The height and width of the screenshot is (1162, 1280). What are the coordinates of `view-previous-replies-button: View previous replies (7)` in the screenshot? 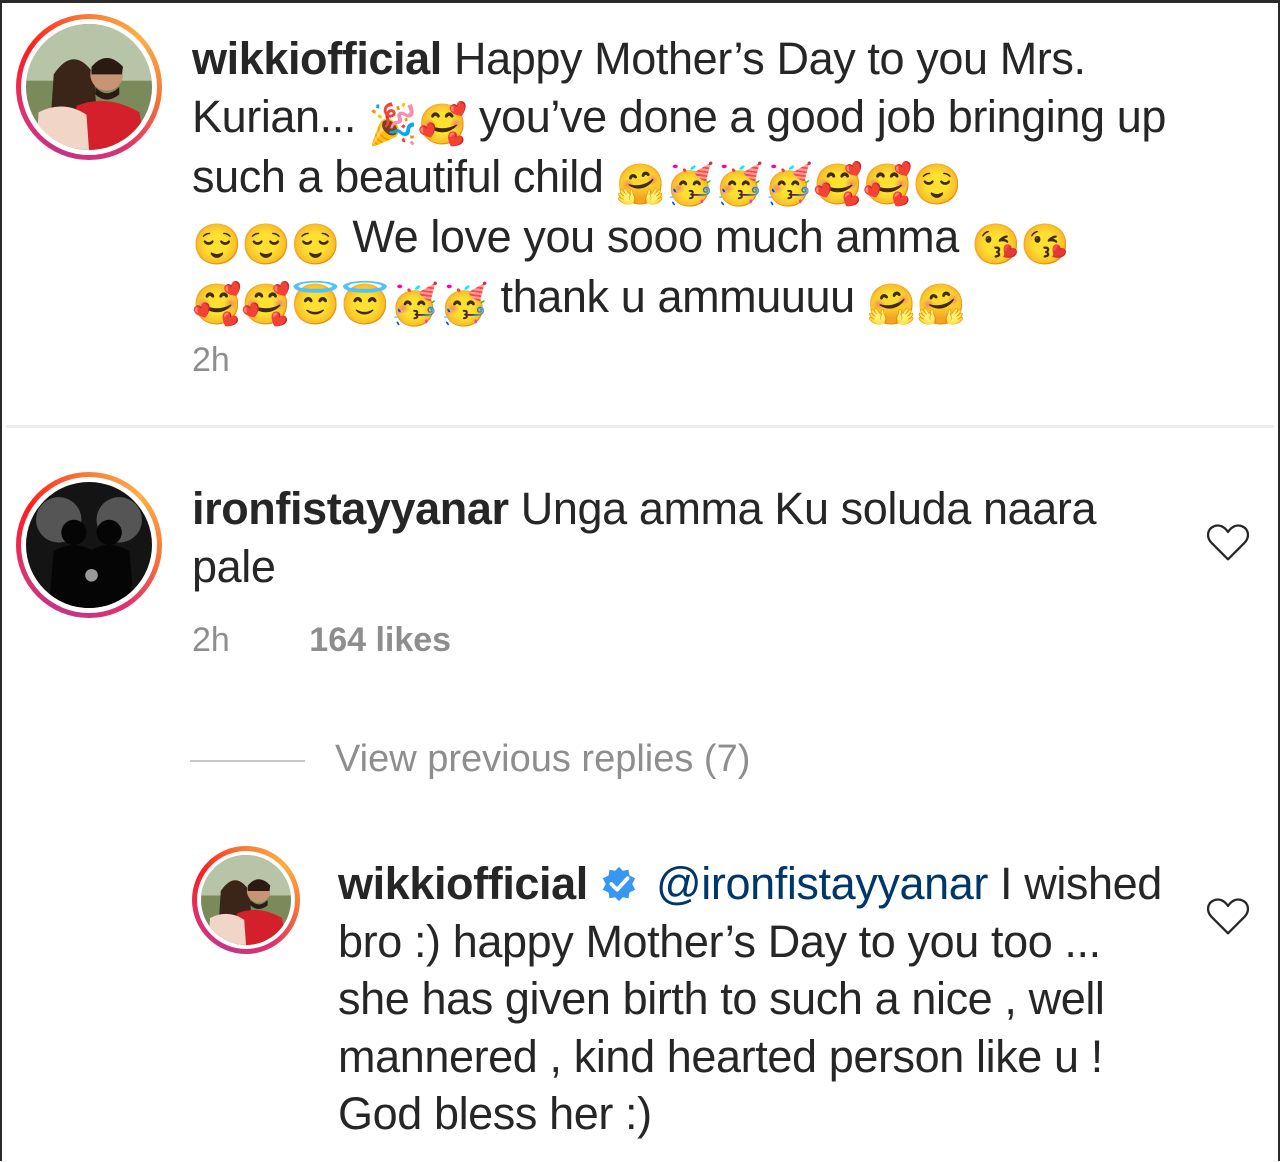 It's located at (470, 759).